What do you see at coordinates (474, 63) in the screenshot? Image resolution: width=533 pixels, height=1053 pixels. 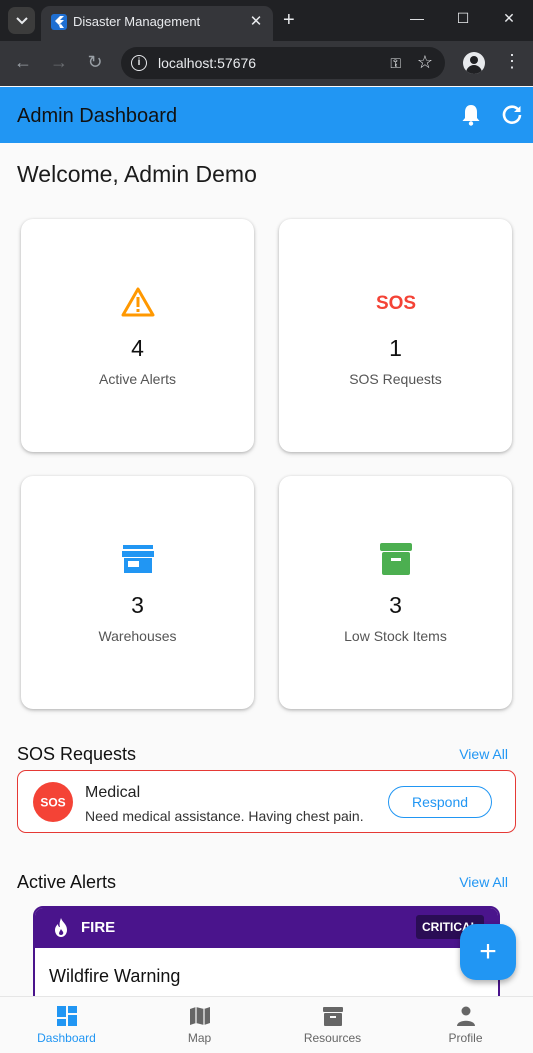 I see `profile-avatar-icon` at bounding box center [474, 63].